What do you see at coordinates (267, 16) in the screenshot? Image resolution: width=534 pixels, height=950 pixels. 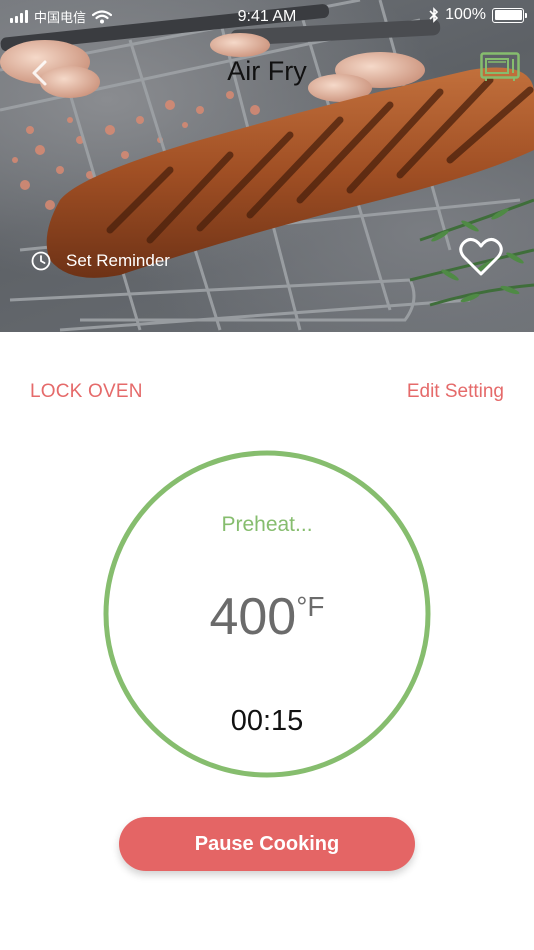 I see `status-bar: 中国电信 9:41 AM 100%` at bounding box center [267, 16].